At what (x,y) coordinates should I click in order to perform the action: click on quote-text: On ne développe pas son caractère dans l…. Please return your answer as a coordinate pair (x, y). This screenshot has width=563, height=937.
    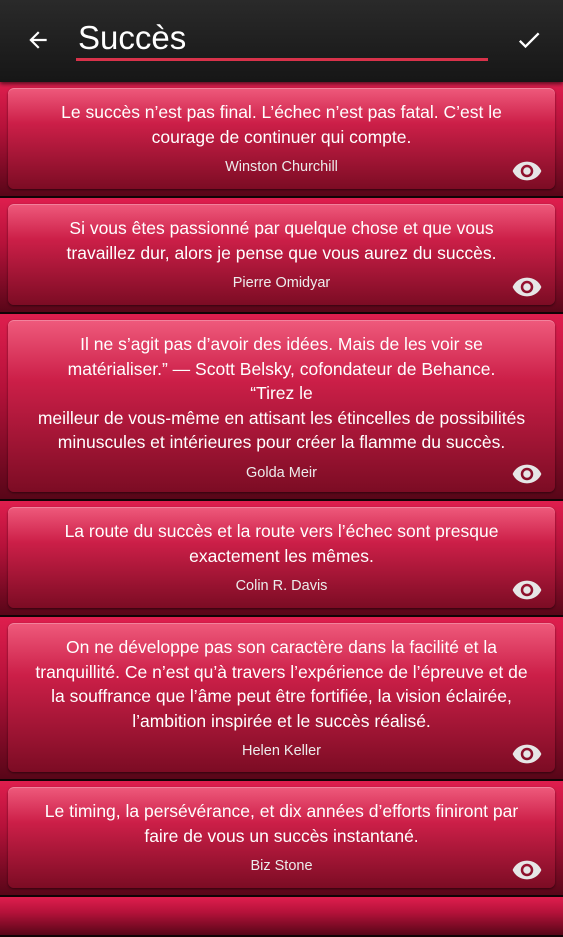
    Looking at the image, I should click on (281, 684).